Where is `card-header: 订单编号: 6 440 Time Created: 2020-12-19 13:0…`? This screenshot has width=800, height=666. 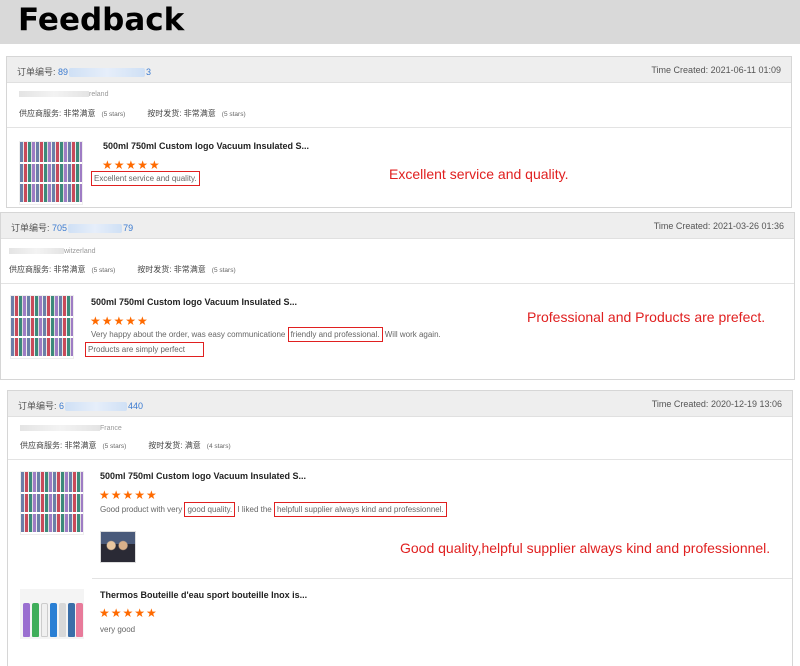 card-header: 订单编号: 6 440 Time Created: 2020-12-19 13:0… is located at coordinates (400, 404).